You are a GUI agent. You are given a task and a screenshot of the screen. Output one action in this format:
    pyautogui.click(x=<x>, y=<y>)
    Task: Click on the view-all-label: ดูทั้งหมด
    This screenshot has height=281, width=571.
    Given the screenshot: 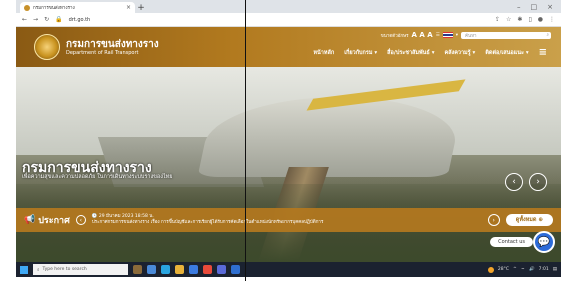 What is the action you would take?
    pyautogui.click(x=526, y=220)
    